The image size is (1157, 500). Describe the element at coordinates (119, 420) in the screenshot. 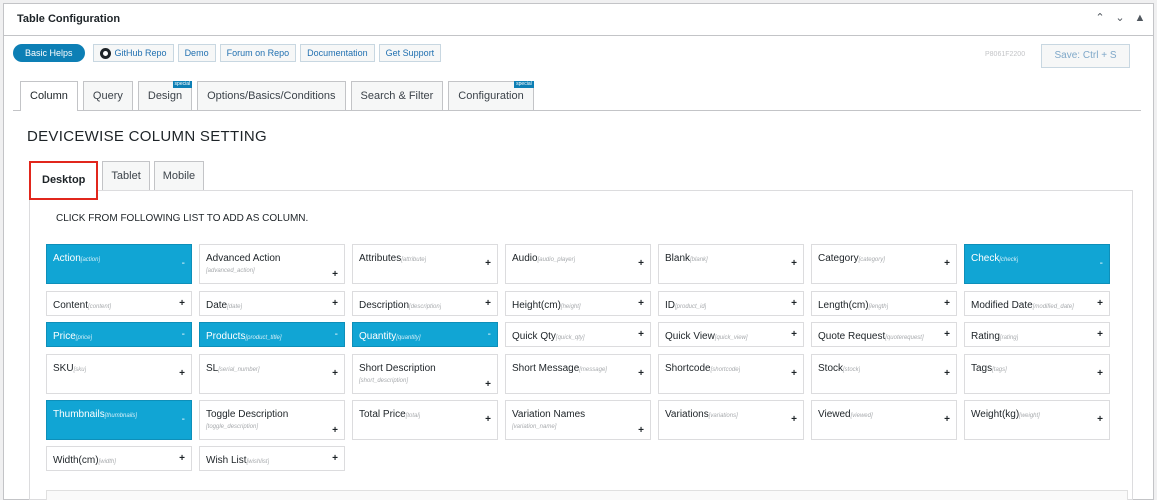

I see `column-option-thumbnails: Thumbnails[thumbnails] -` at that location.